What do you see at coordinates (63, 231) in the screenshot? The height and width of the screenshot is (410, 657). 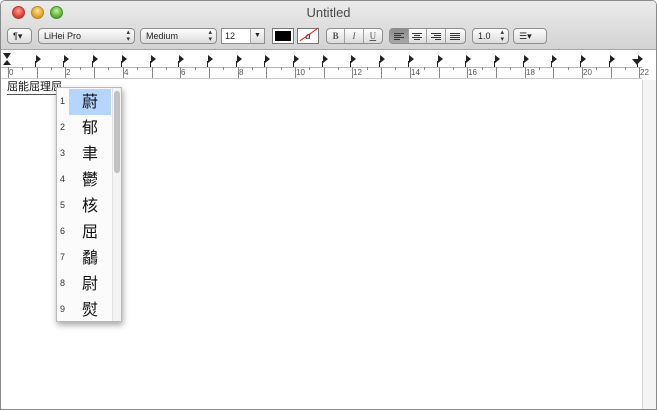 I see `candidate-number: 6` at bounding box center [63, 231].